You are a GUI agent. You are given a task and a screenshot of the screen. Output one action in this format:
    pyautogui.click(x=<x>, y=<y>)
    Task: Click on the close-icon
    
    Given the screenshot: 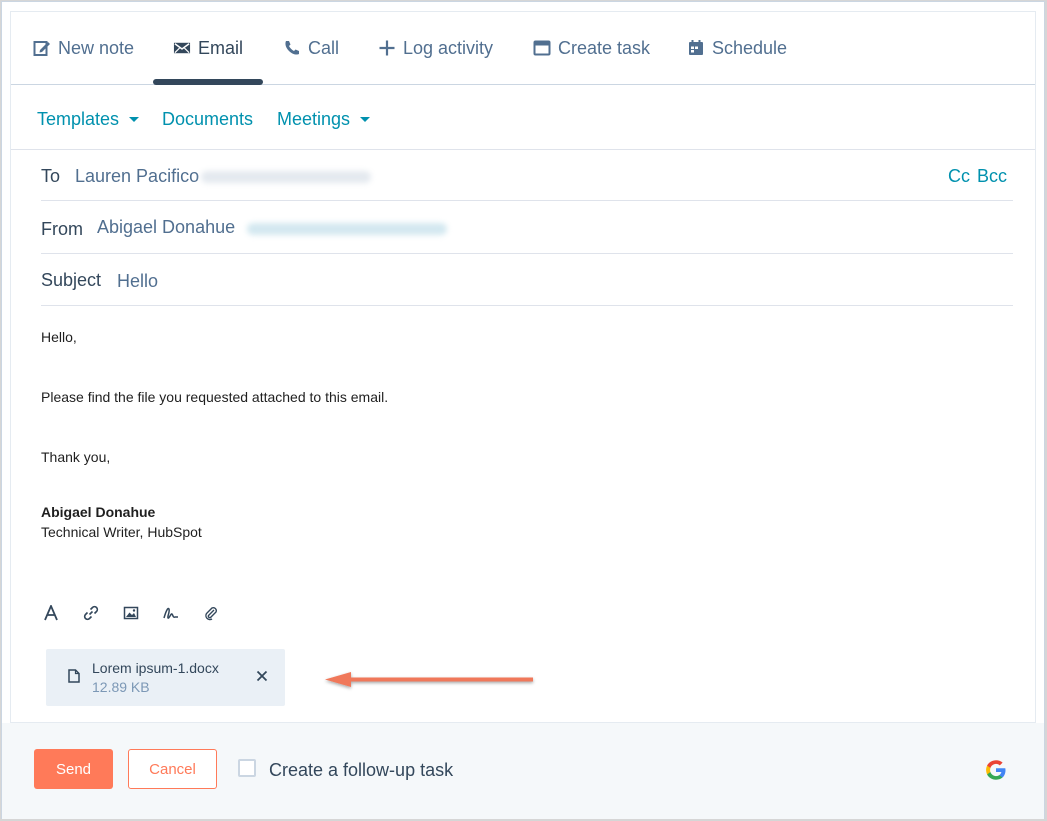 What is the action you would take?
    pyautogui.click(x=262, y=678)
    